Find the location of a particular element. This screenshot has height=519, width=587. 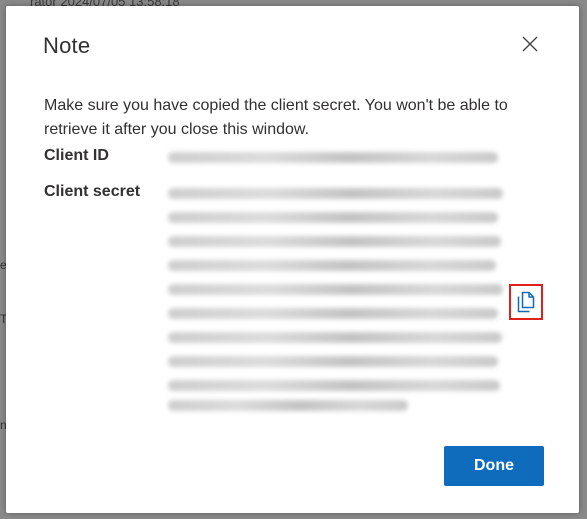

copy-icon is located at coordinates (526, 302).